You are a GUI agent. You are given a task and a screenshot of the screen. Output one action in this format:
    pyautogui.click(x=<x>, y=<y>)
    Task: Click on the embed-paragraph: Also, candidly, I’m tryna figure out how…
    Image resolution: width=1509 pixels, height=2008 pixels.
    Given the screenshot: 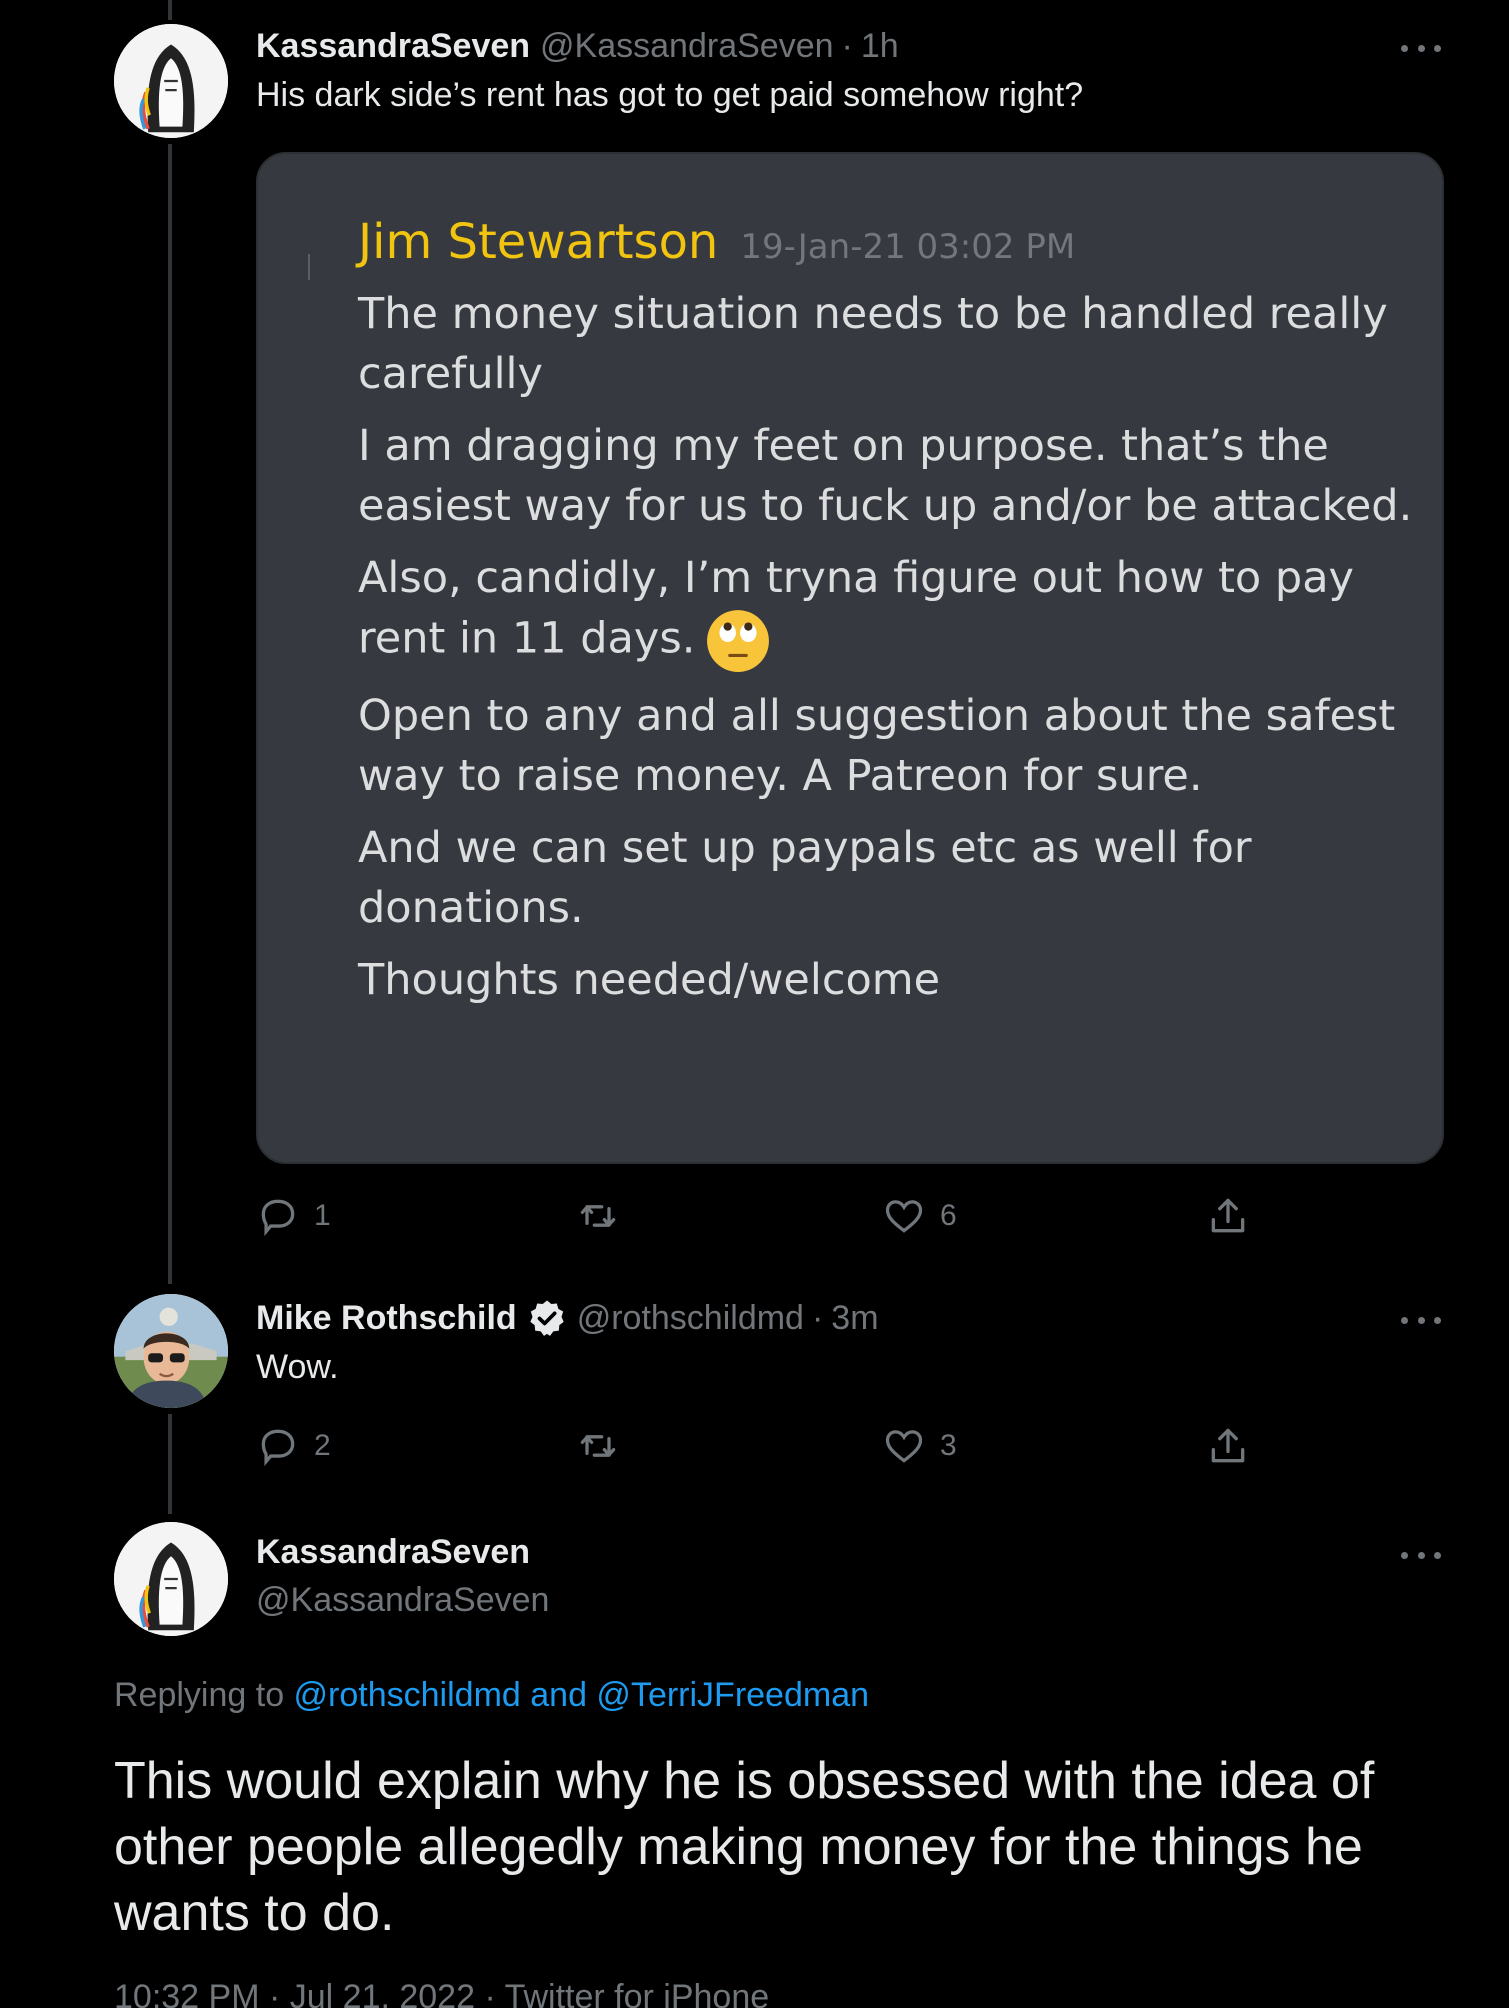 What is the action you would take?
    pyautogui.click(x=856, y=608)
    